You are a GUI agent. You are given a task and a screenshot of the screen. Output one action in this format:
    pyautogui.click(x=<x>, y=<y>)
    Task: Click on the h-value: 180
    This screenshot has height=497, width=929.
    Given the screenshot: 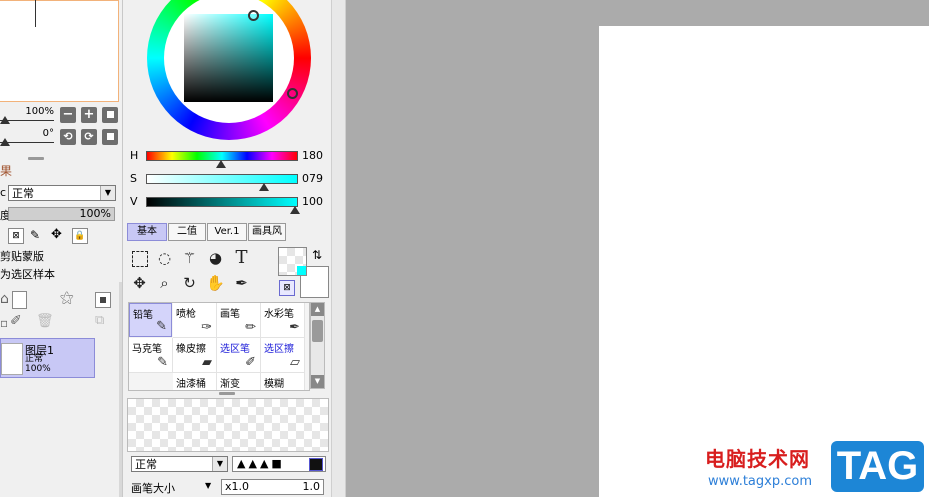 What is the action you would take?
    pyautogui.click(x=312, y=155)
    